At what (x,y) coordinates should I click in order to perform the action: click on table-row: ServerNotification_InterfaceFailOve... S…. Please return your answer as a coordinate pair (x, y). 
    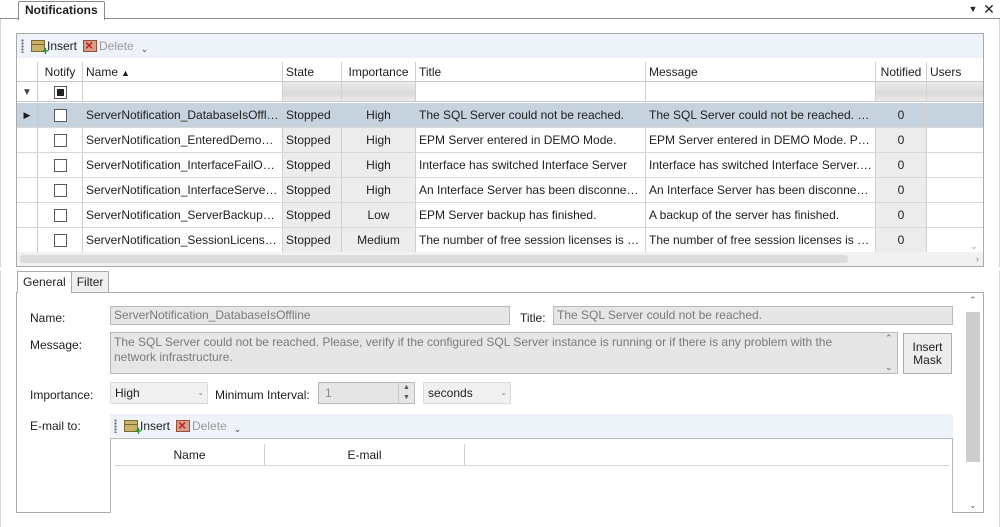
    Looking at the image, I should click on (500, 165).